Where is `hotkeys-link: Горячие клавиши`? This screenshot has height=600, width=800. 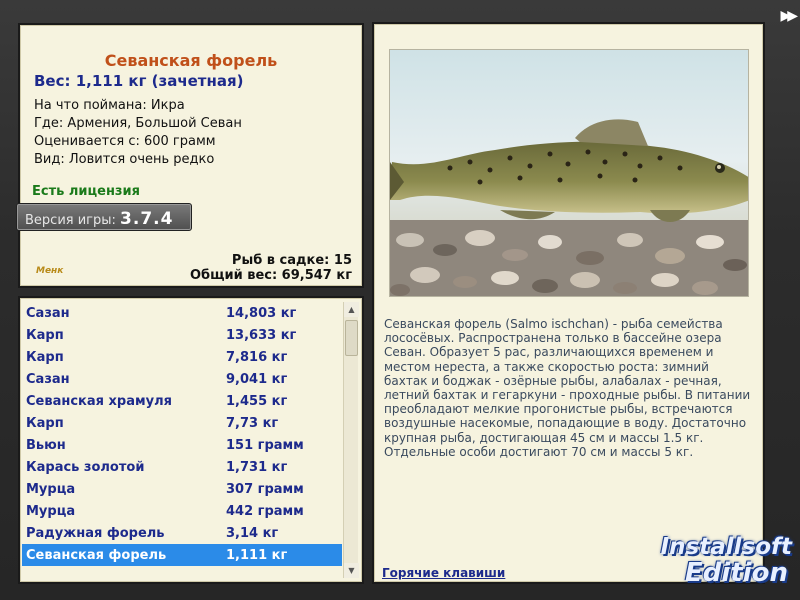
hotkeys-link: Горячие клавиши is located at coordinates (443, 573).